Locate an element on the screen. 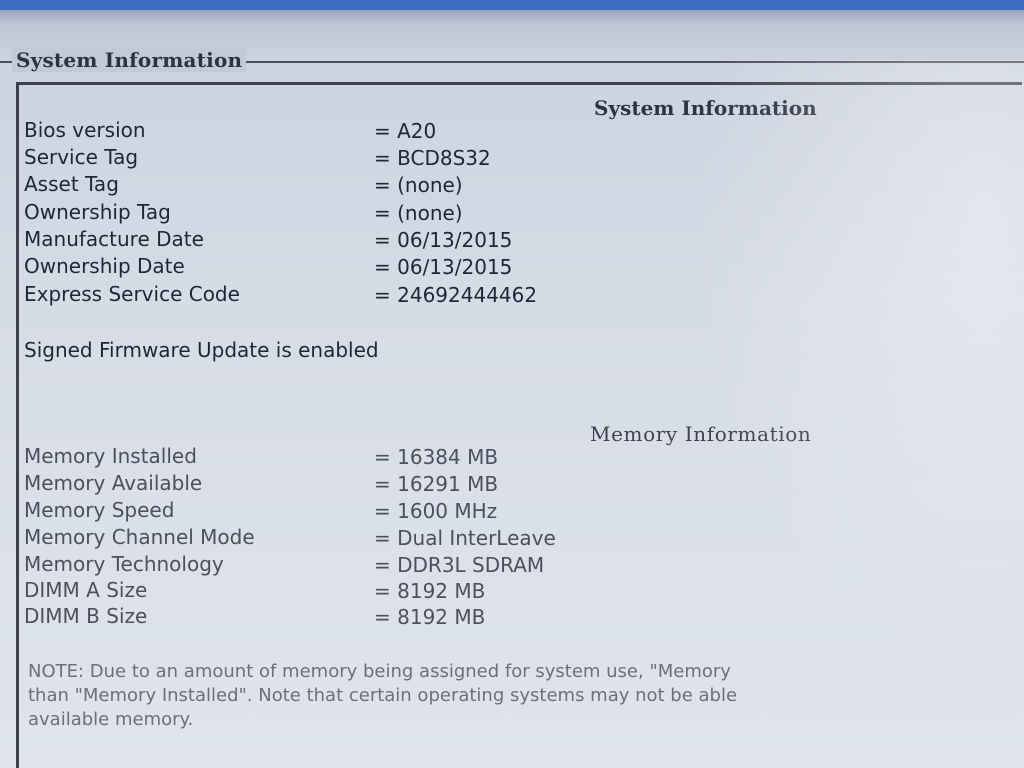 This screenshot has height=768, width=1024. title-bar-strip is located at coordinates (512, 5).